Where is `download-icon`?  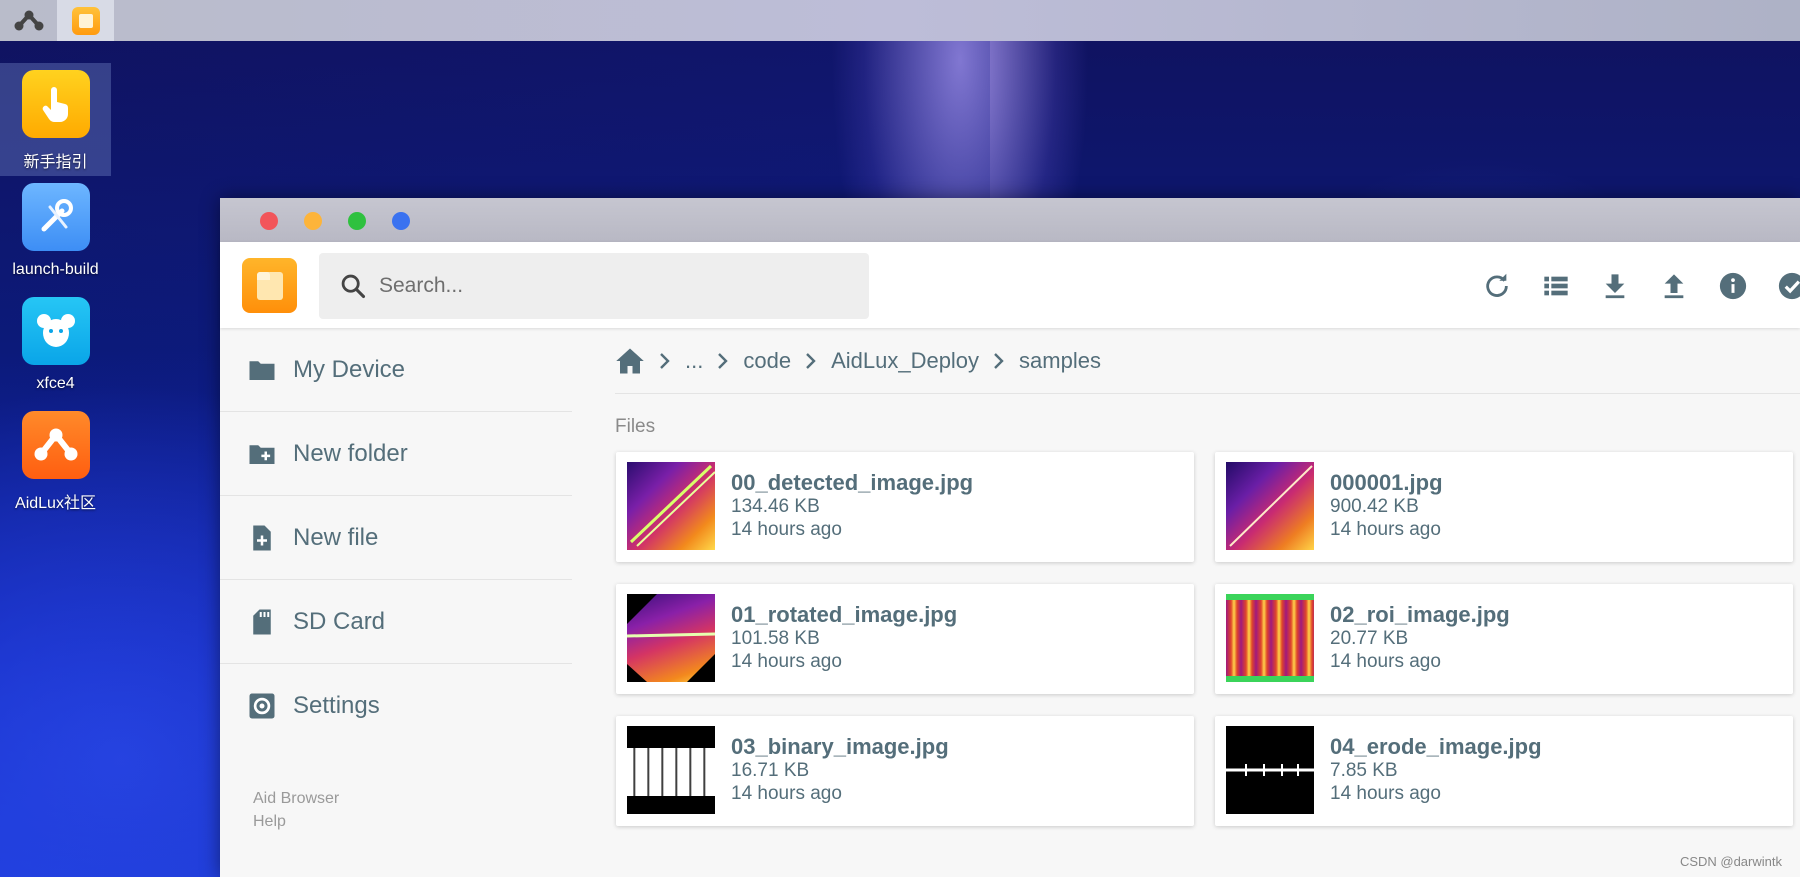
download-icon is located at coordinates (1615, 286).